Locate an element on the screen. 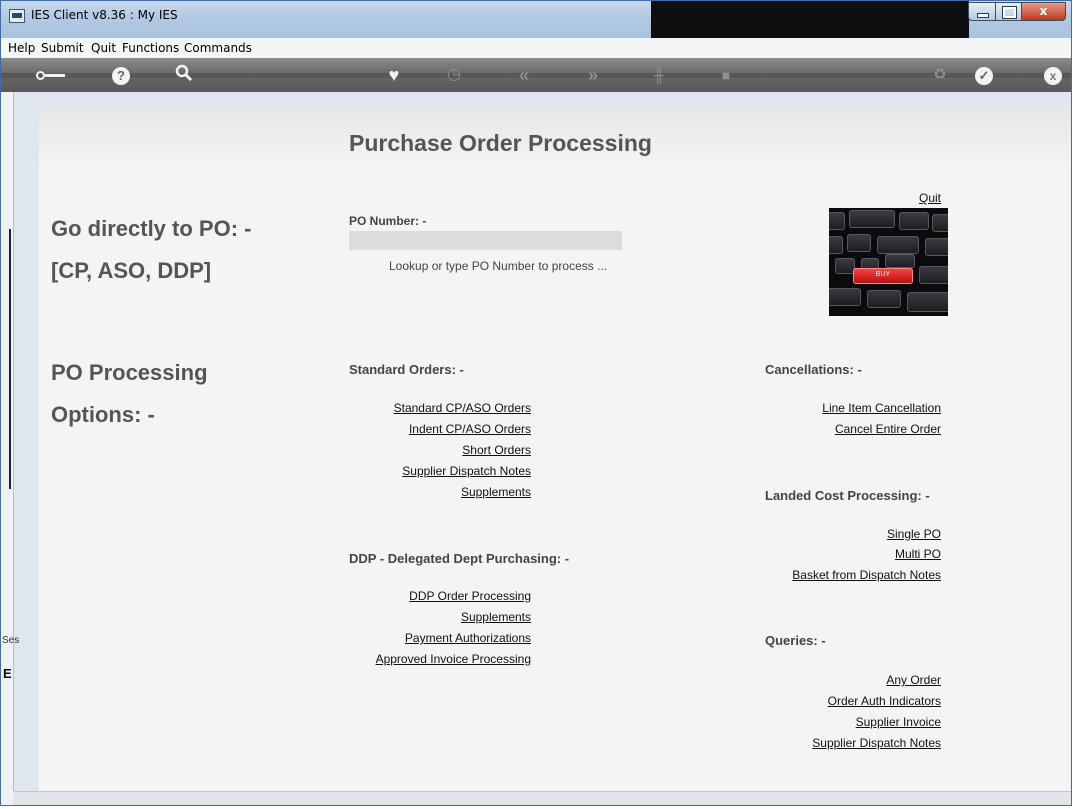 The height and width of the screenshot is (809, 1073). supplements-link: Supplements is located at coordinates (496, 492).